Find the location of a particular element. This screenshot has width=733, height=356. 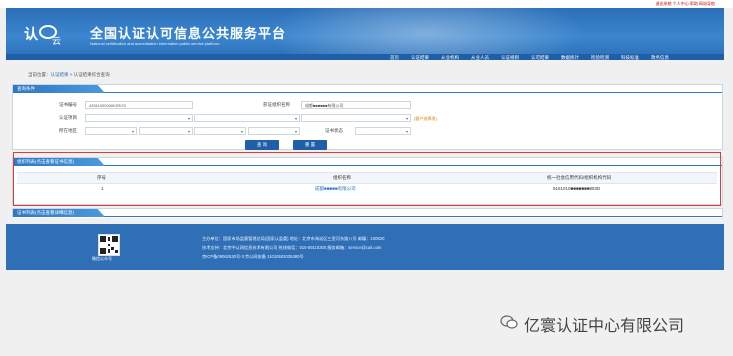

reset-button: 重 置 is located at coordinates (310, 145).